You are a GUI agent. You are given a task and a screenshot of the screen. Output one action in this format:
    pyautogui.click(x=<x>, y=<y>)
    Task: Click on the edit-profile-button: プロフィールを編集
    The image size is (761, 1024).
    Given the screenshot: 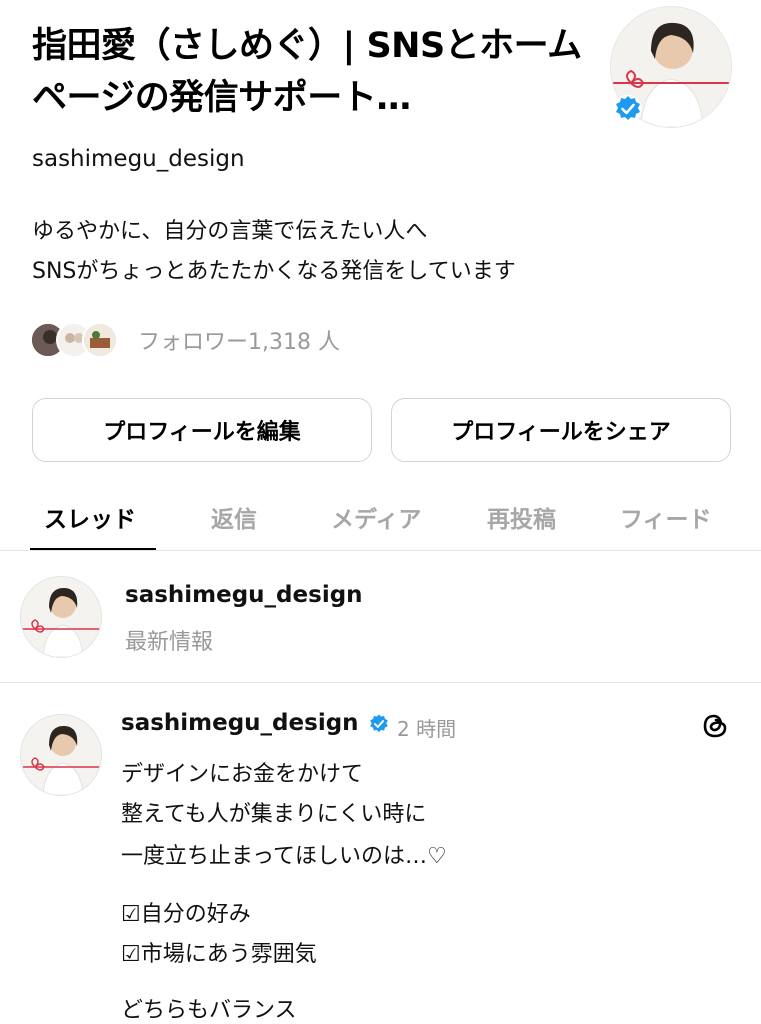 What is the action you would take?
    pyautogui.click(x=202, y=430)
    